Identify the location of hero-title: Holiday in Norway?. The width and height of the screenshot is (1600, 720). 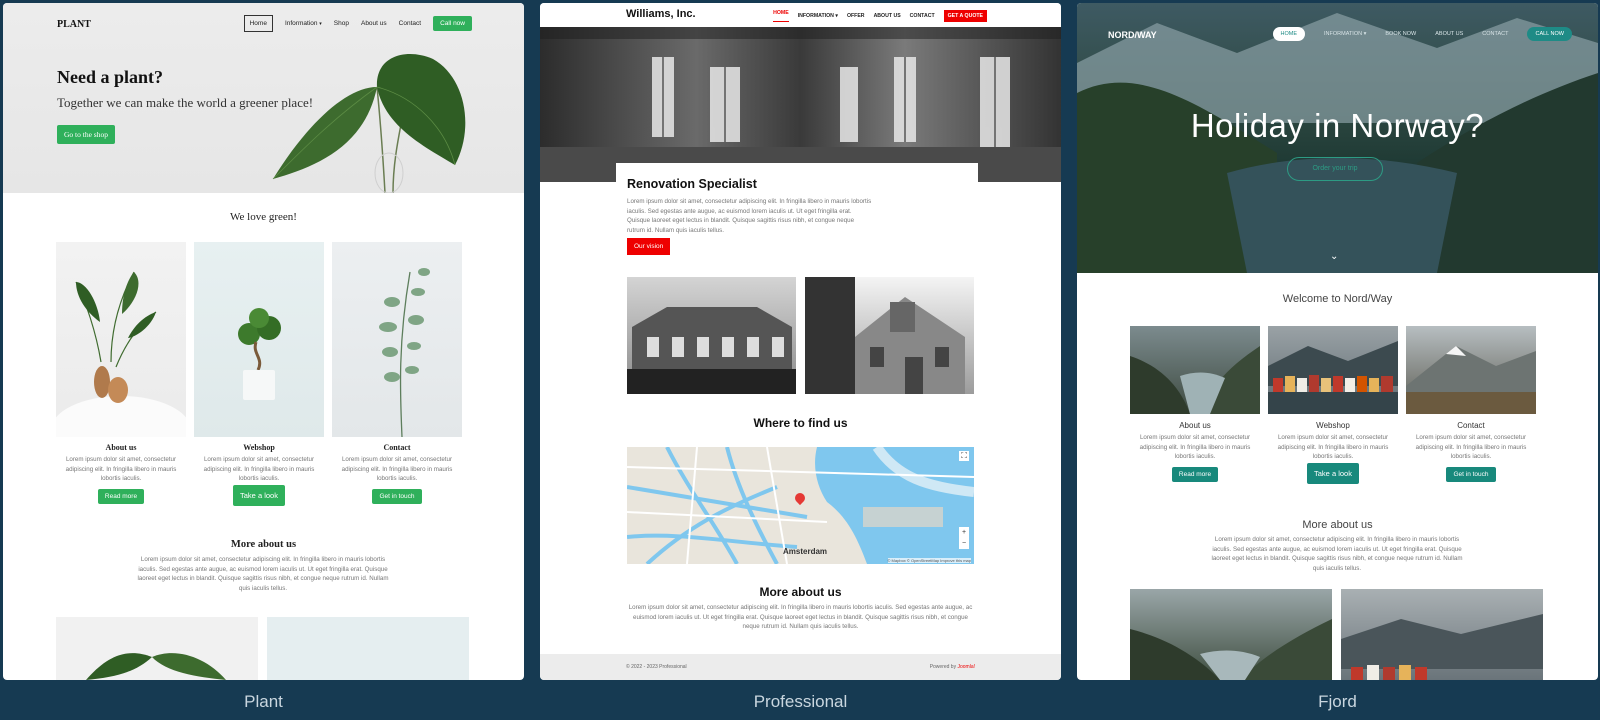
(1337, 125).